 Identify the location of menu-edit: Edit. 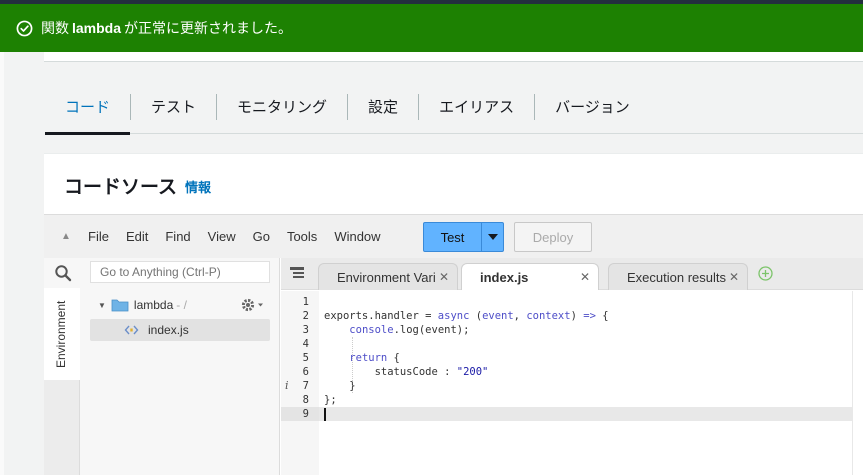
(137, 236).